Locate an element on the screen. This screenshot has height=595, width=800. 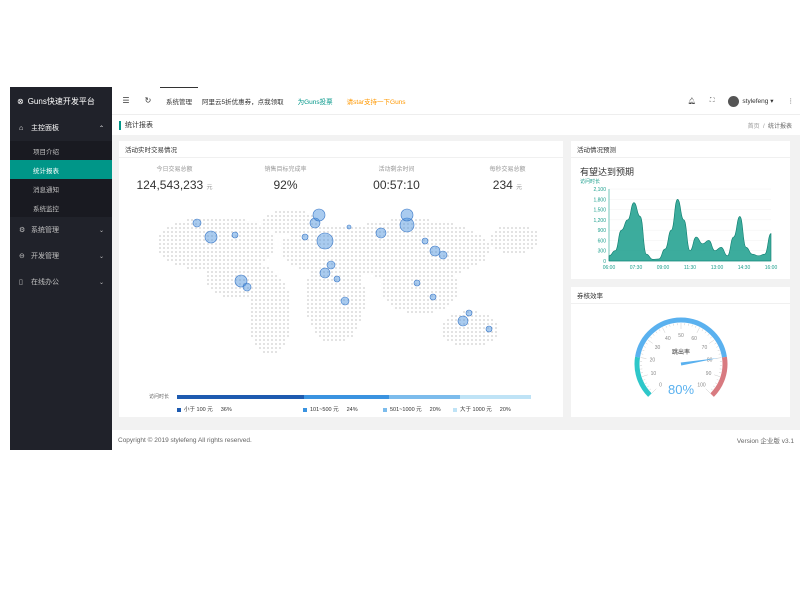
y-tick-label: 600 is located at coordinates (602, 241).